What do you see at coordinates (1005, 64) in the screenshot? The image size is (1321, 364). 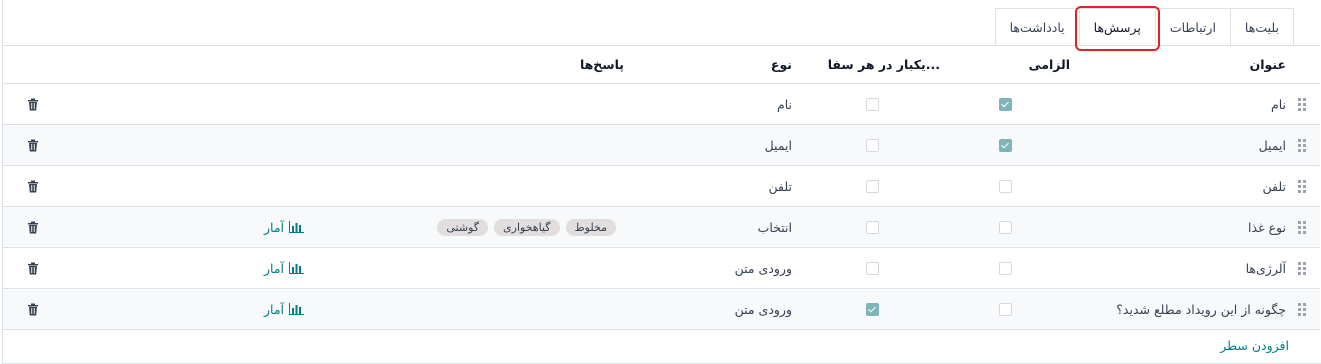 I see `col-mandatory-header: الزامی` at bounding box center [1005, 64].